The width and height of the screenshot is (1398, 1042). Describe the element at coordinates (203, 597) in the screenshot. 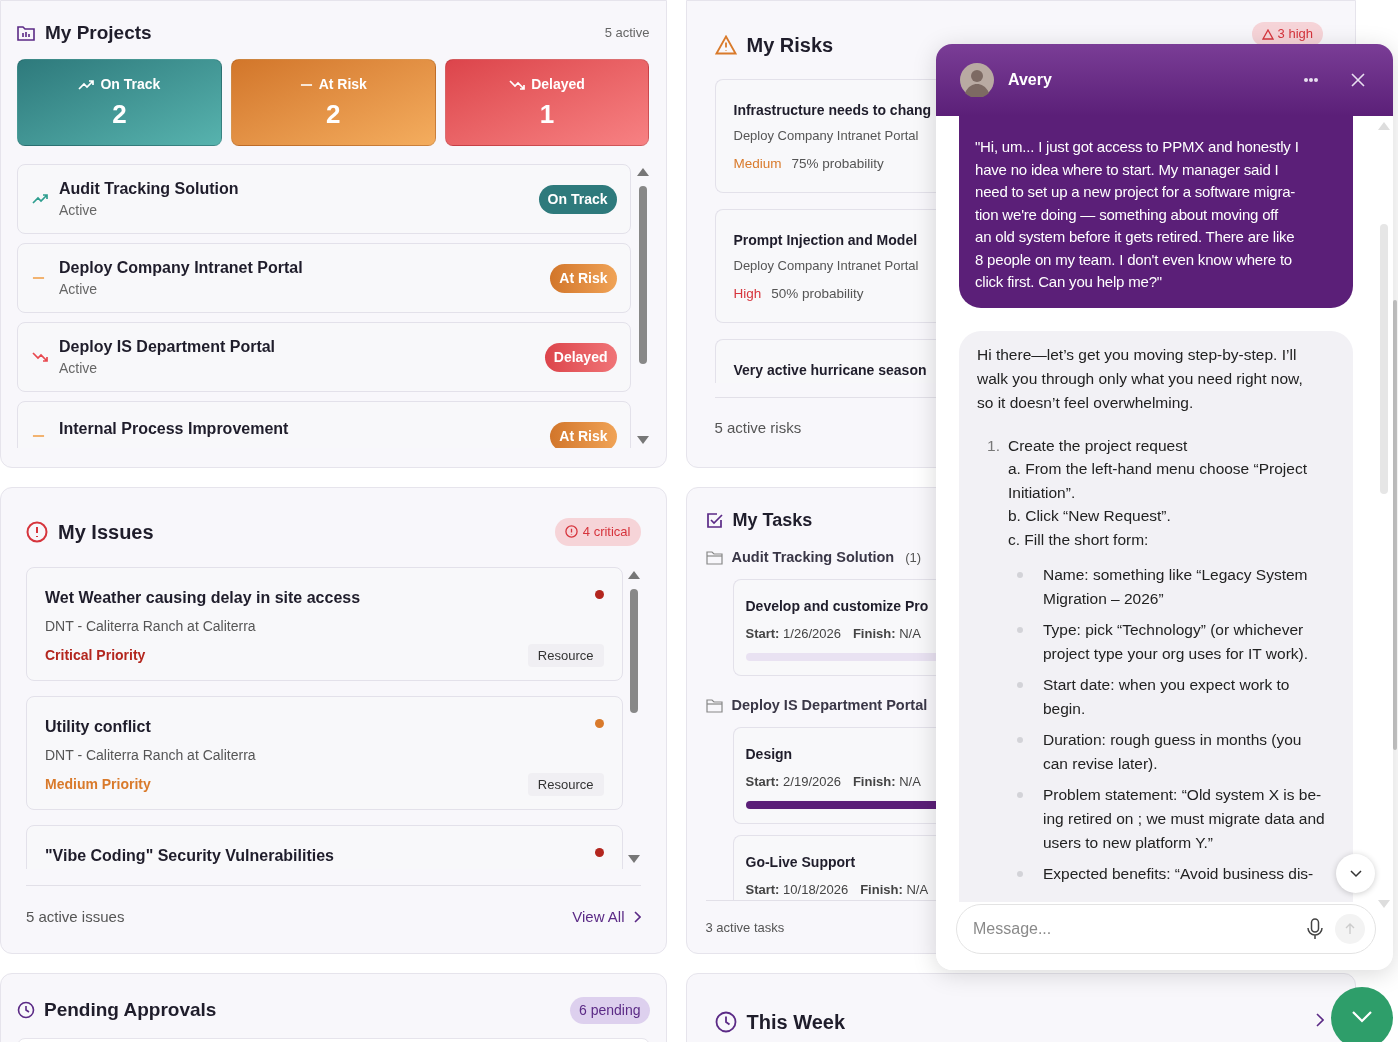

I see `issue-title: Wet Weather causing delay in site access` at that location.